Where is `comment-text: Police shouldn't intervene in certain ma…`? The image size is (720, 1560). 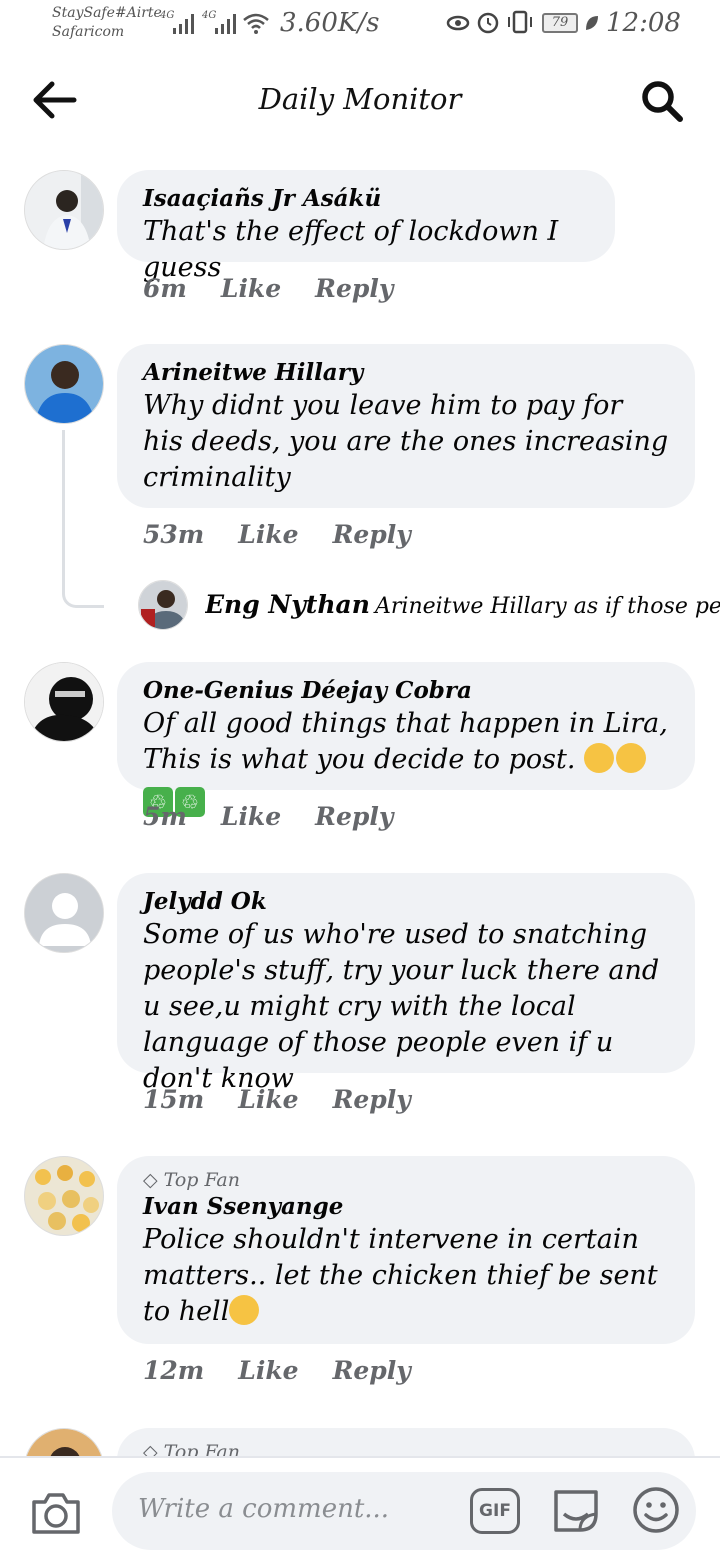 comment-text: Police shouldn't intervene in certain ma… is located at coordinates (400, 1275).